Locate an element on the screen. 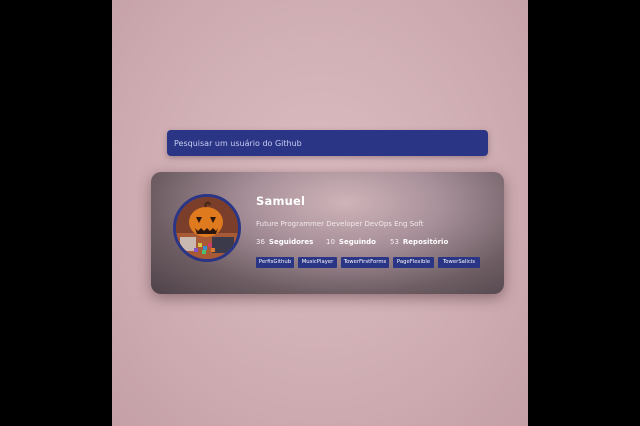 The height and width of the screenshot is (426, 640). following-stat: 10 Seguindo is located at coordinates (351, 242).